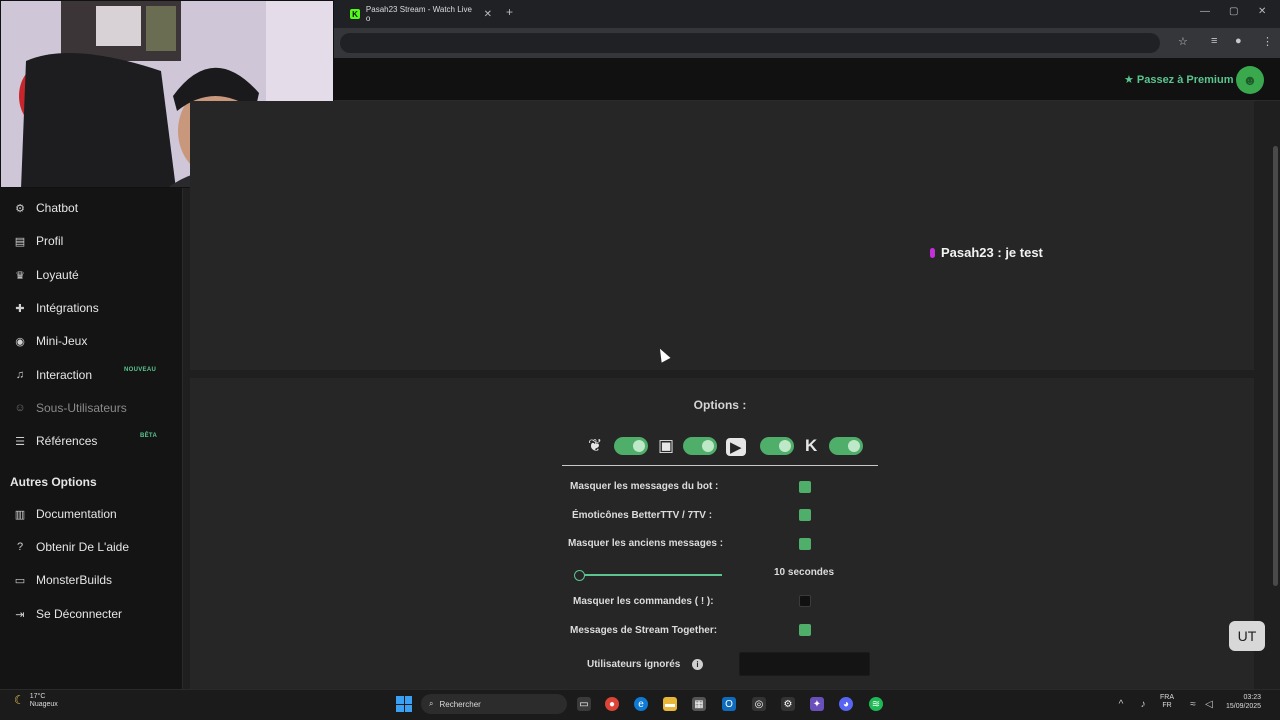 The image size is (1280, 720). I want to click on sidebar-item-monsterbuilds: ▭ MonsterBuilds, so click(63, 580).